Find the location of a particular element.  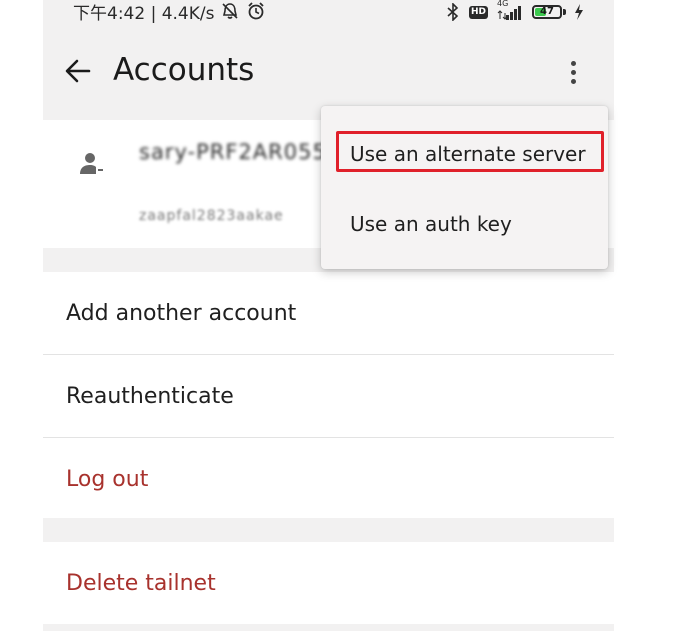

menu-item-alternate-server: Use an alternate server is located at coordinates (464, 154).